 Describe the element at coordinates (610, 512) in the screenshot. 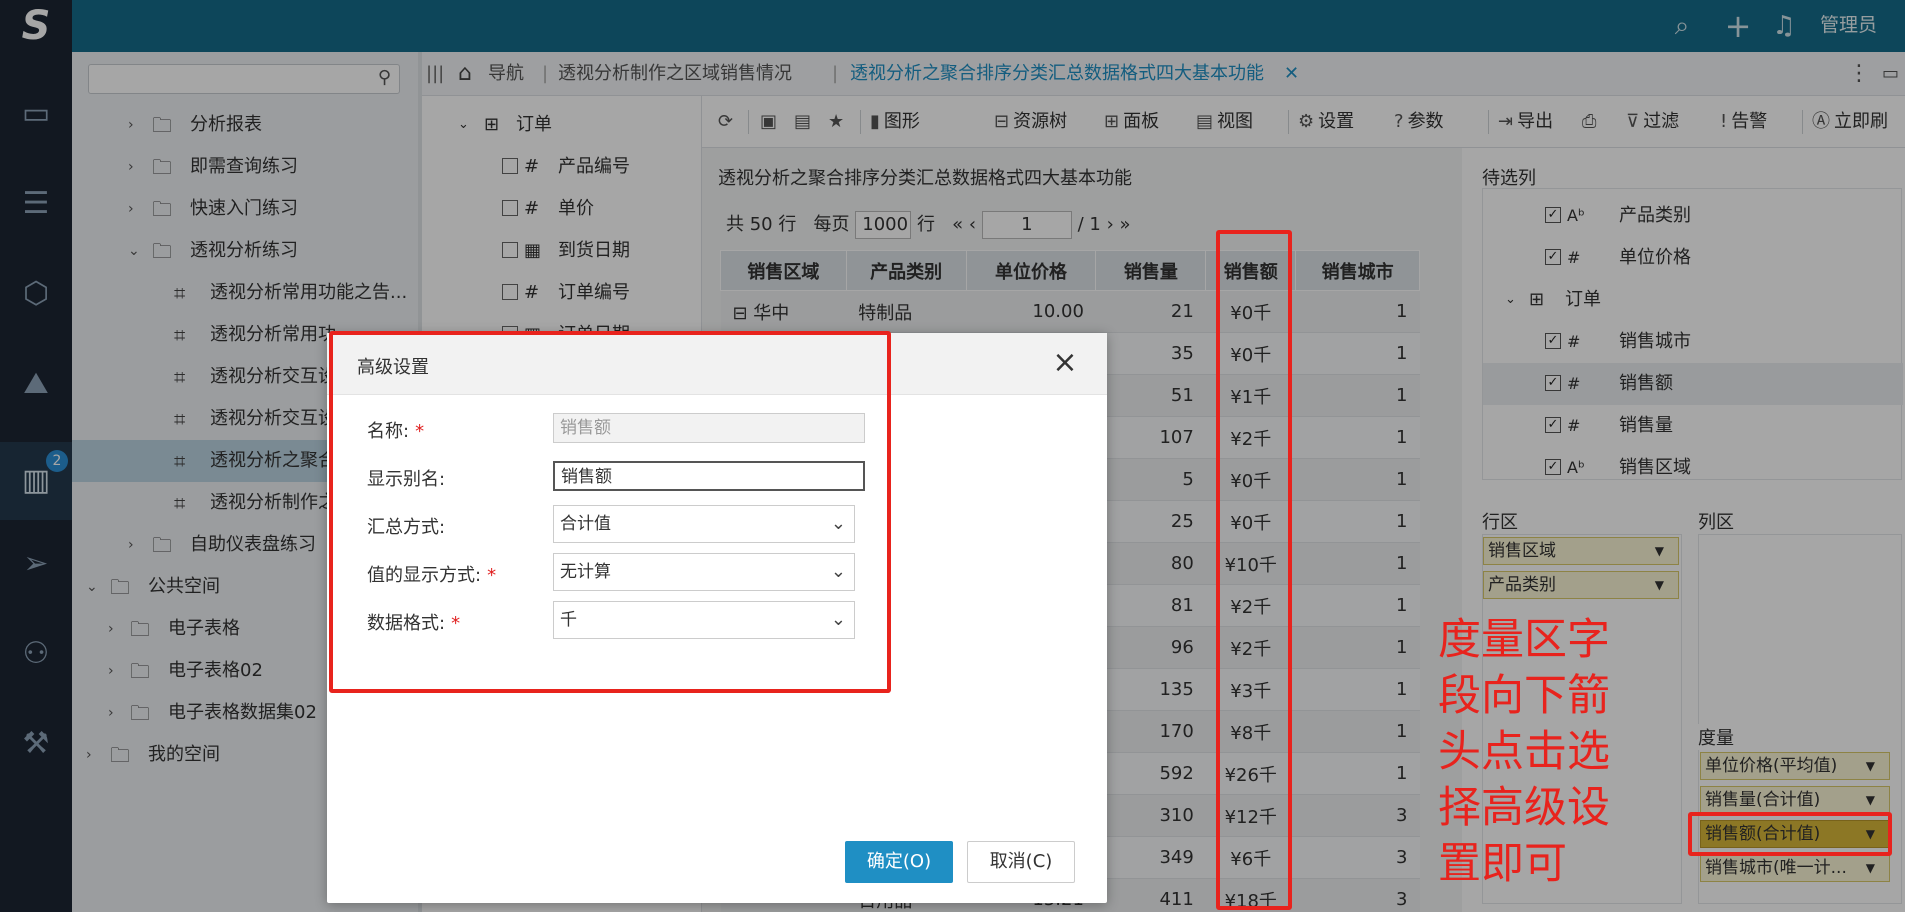

I see `annotation-box-dialog` at that location.